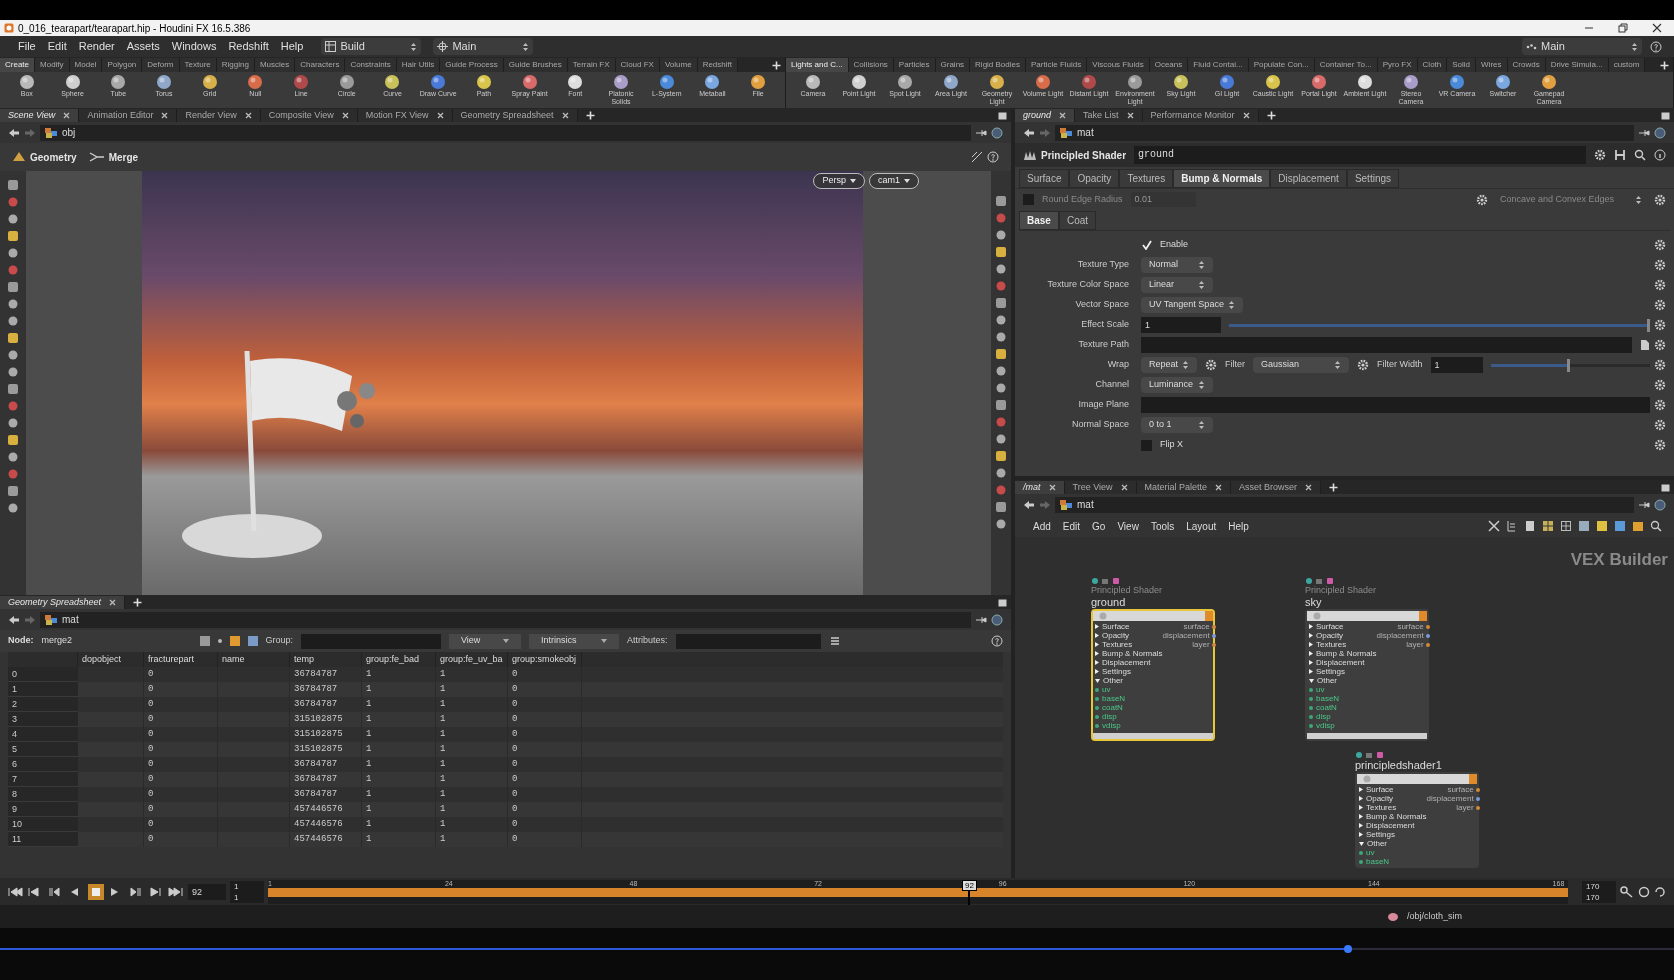 The width and height of the screenshot is (1674, 980). I want to click on pane-tab: Animation Editor, so click(128, 115).